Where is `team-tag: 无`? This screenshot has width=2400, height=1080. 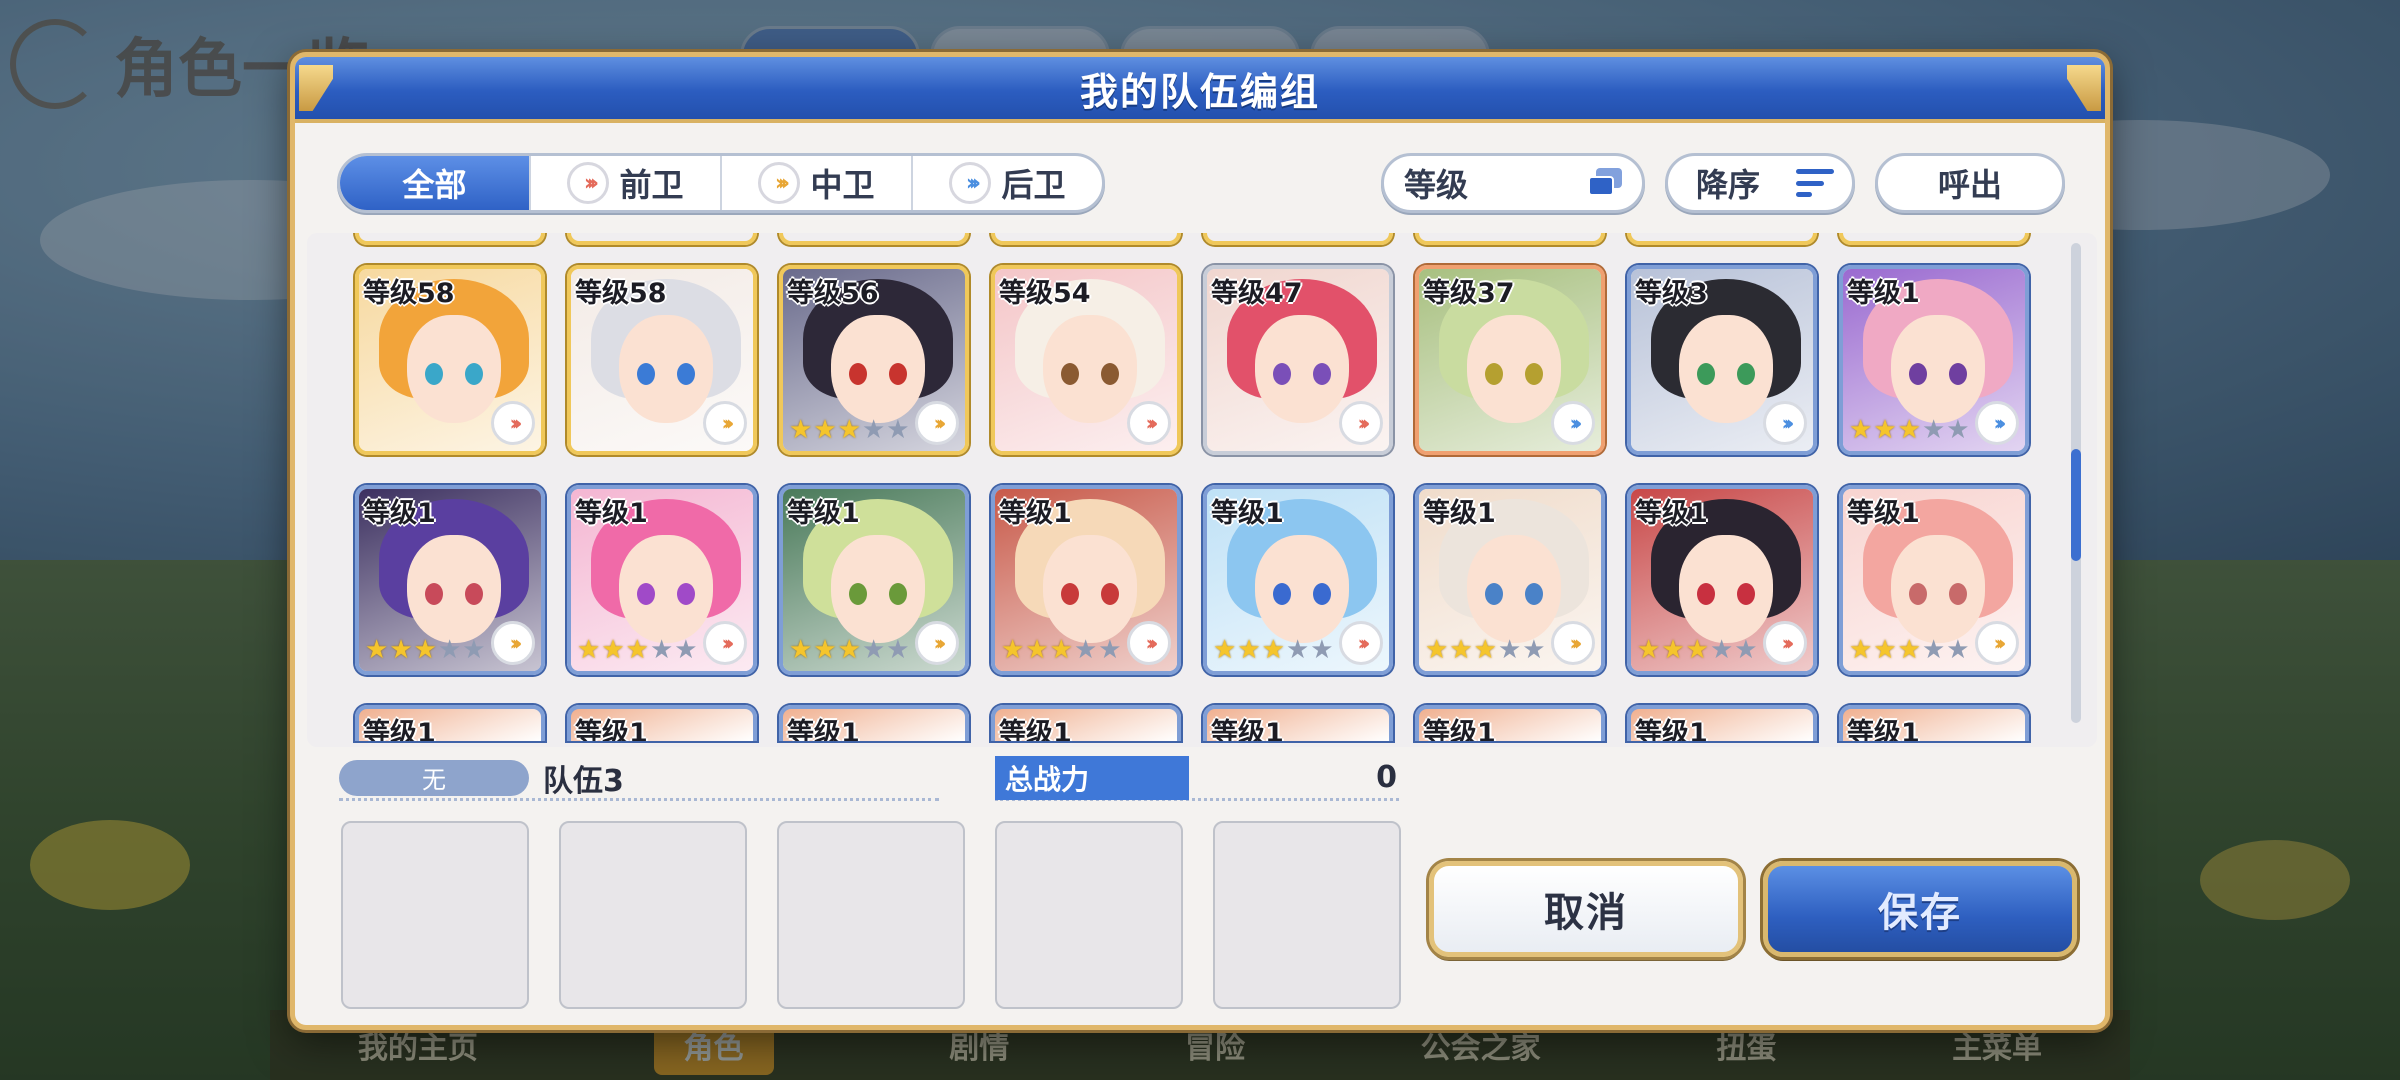
team-tag: 无 is located at coordinates (434, 777).